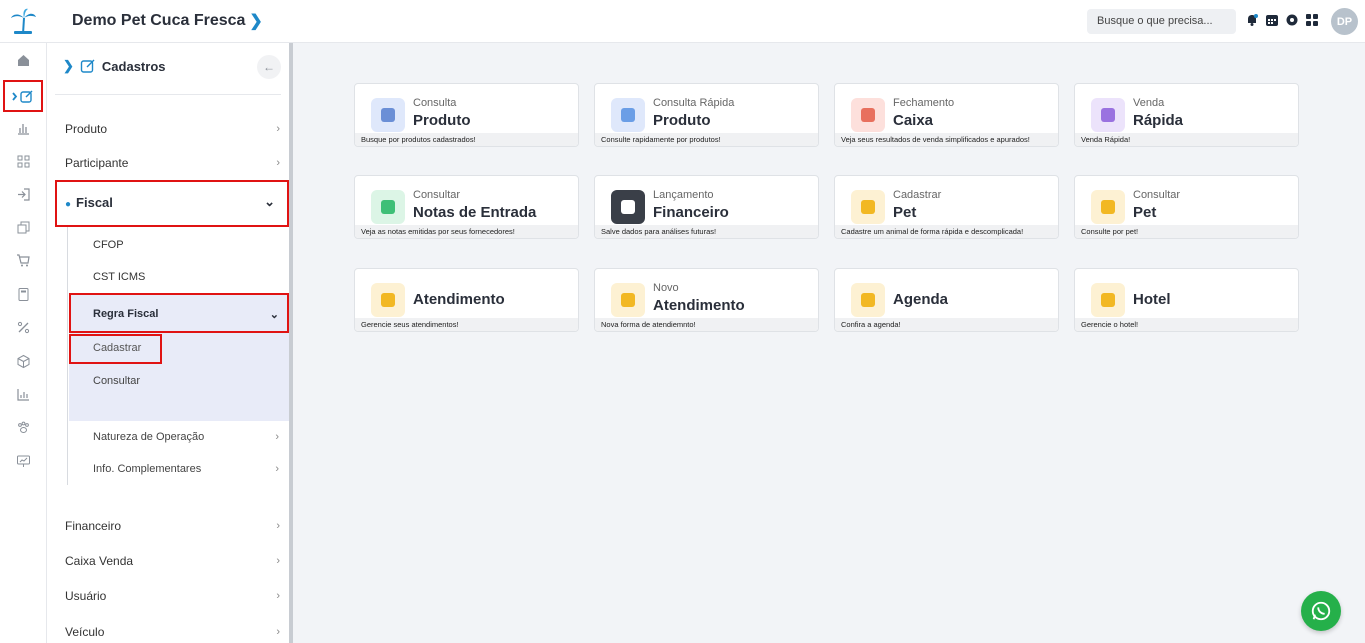  I want to click on cadastros-edit-icon, so click(23, 96).